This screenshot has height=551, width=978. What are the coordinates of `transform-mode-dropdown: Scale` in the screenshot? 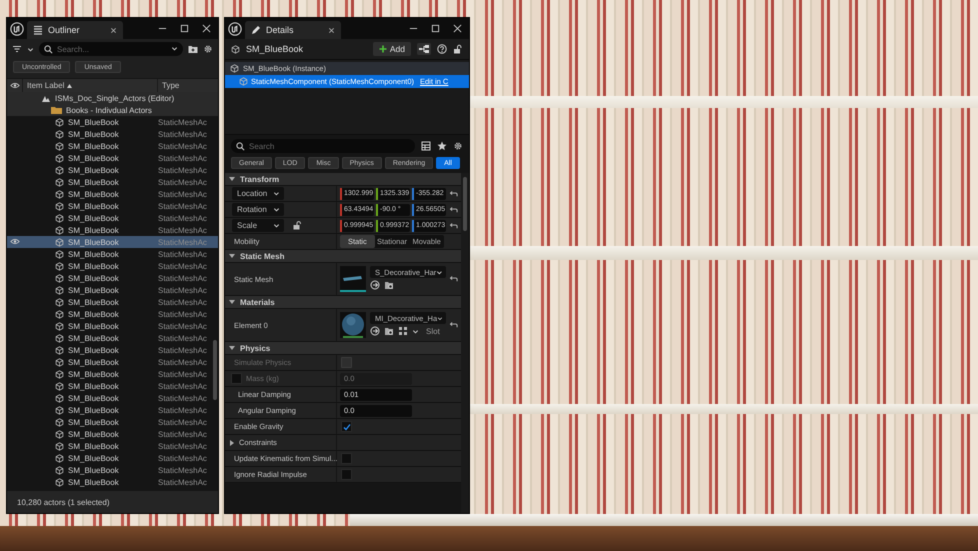 It's located at (258, 225).